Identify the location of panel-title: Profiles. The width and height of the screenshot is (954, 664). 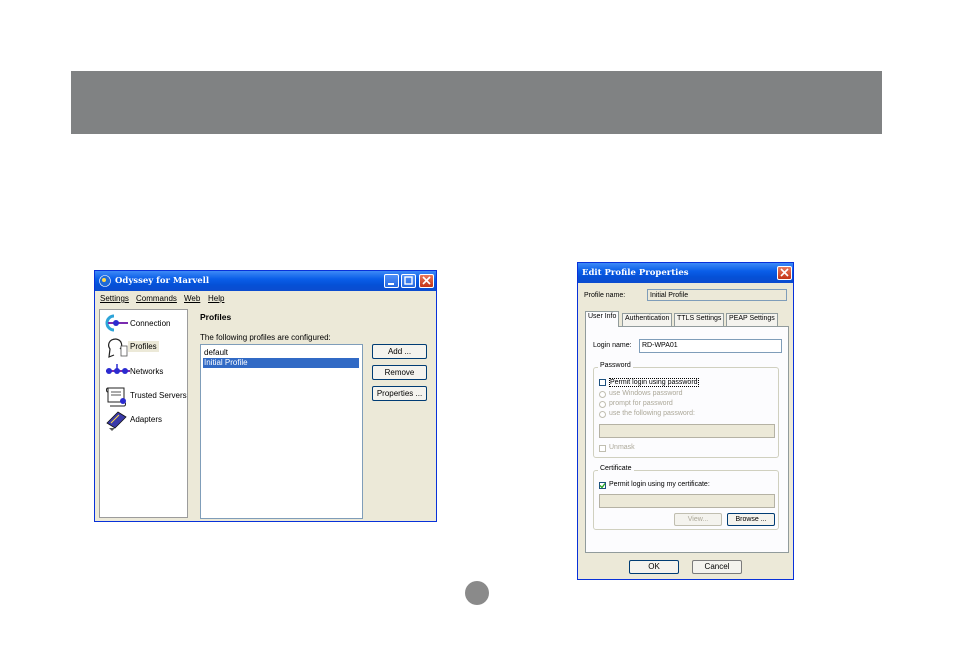
(216, 317).